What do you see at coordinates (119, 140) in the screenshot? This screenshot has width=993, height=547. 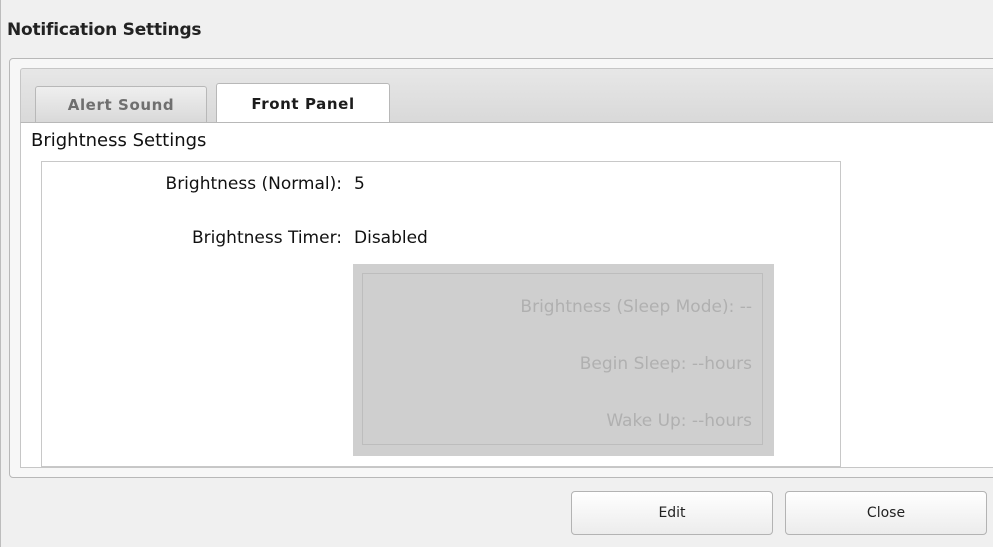 I see `section-title: Brightness Settings` at bounding box center [119, 140].